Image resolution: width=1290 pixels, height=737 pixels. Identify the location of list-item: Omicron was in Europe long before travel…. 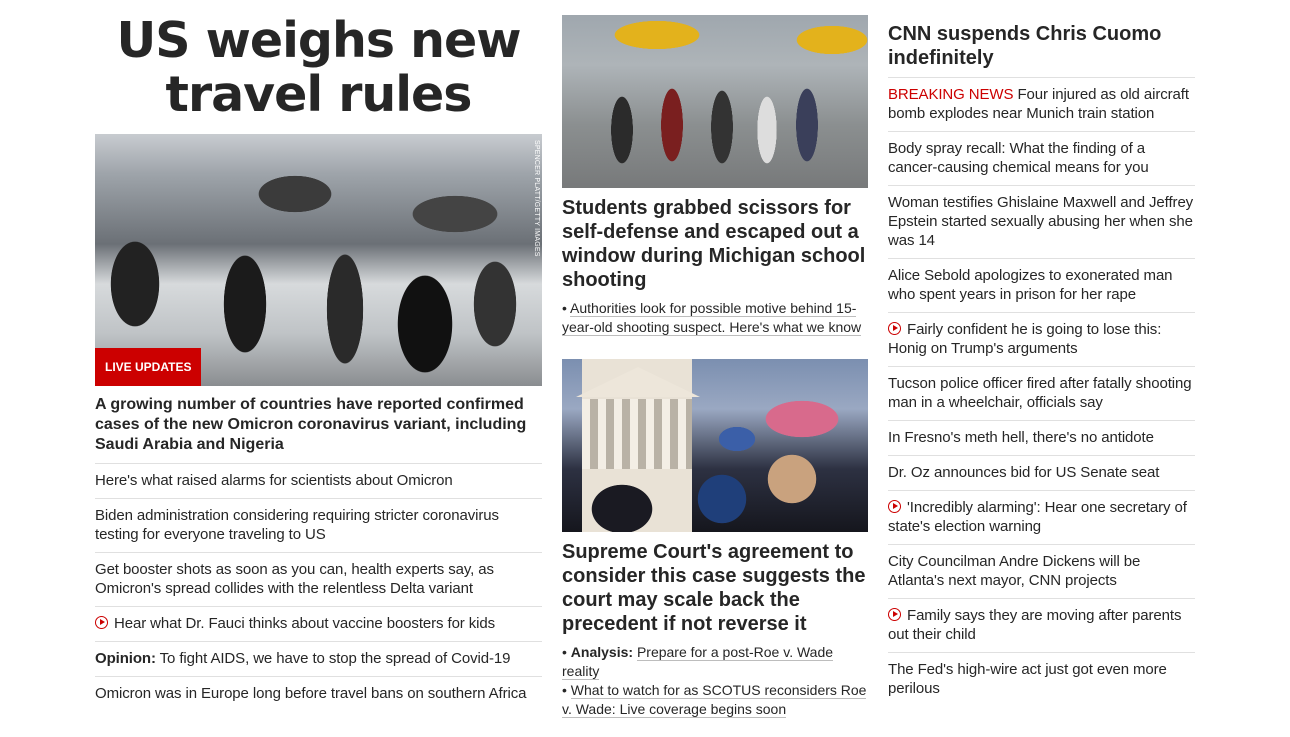
(318, 693).